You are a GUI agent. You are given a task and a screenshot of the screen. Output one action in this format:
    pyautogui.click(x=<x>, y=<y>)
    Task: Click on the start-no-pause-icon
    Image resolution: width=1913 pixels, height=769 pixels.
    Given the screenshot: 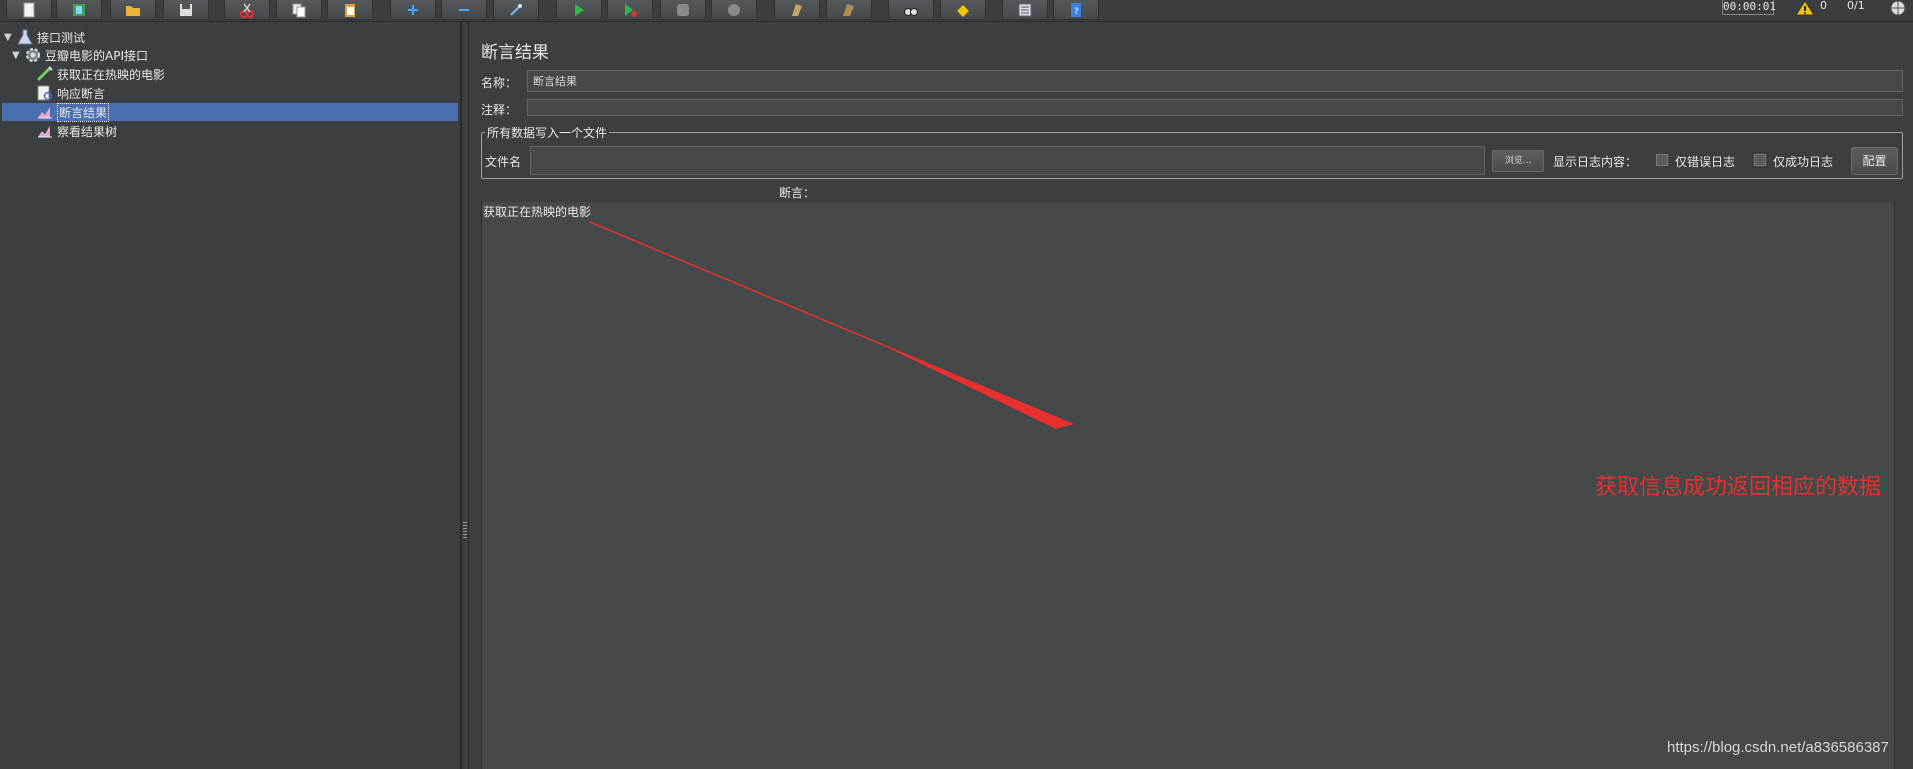 What is the action you would take?
    pyautogui.click(x=630, y=10)
    